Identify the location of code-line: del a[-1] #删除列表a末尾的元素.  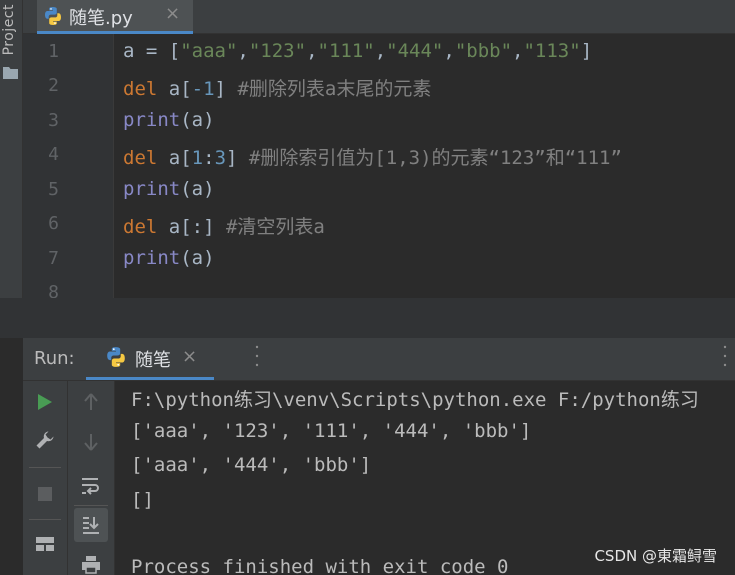
(277, 87).